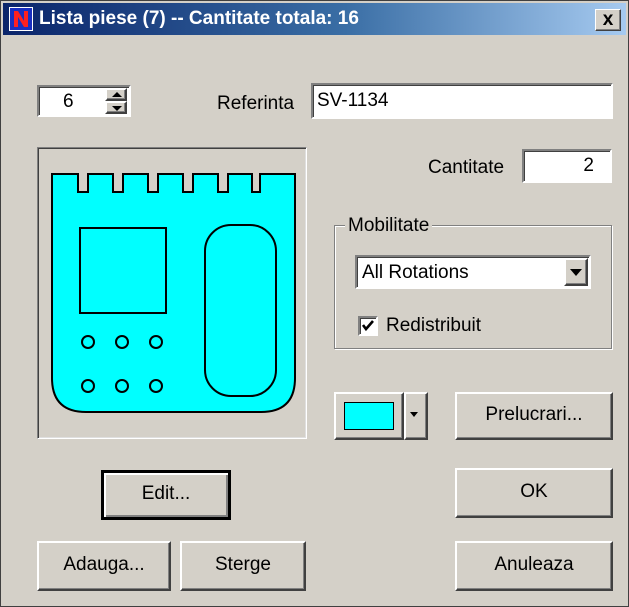 The height and width of the screenshot is (607, 629). Describe the element at coordinates (21, 19) in the screenshot. I see `app-logo-icon` at that location.